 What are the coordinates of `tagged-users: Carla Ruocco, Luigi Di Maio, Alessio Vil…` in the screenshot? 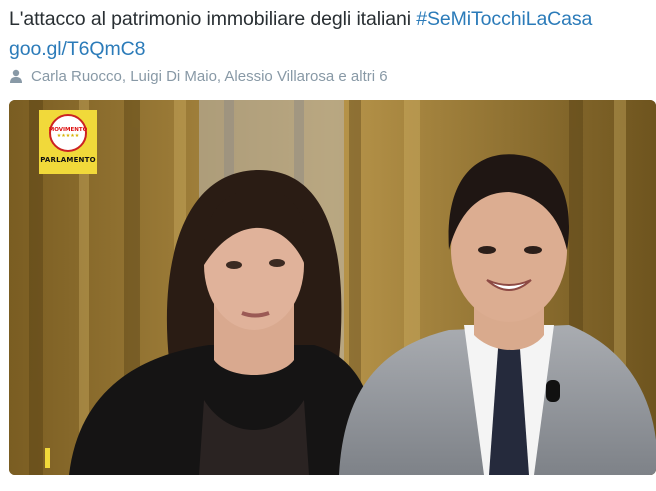 It's located at (198, 76).